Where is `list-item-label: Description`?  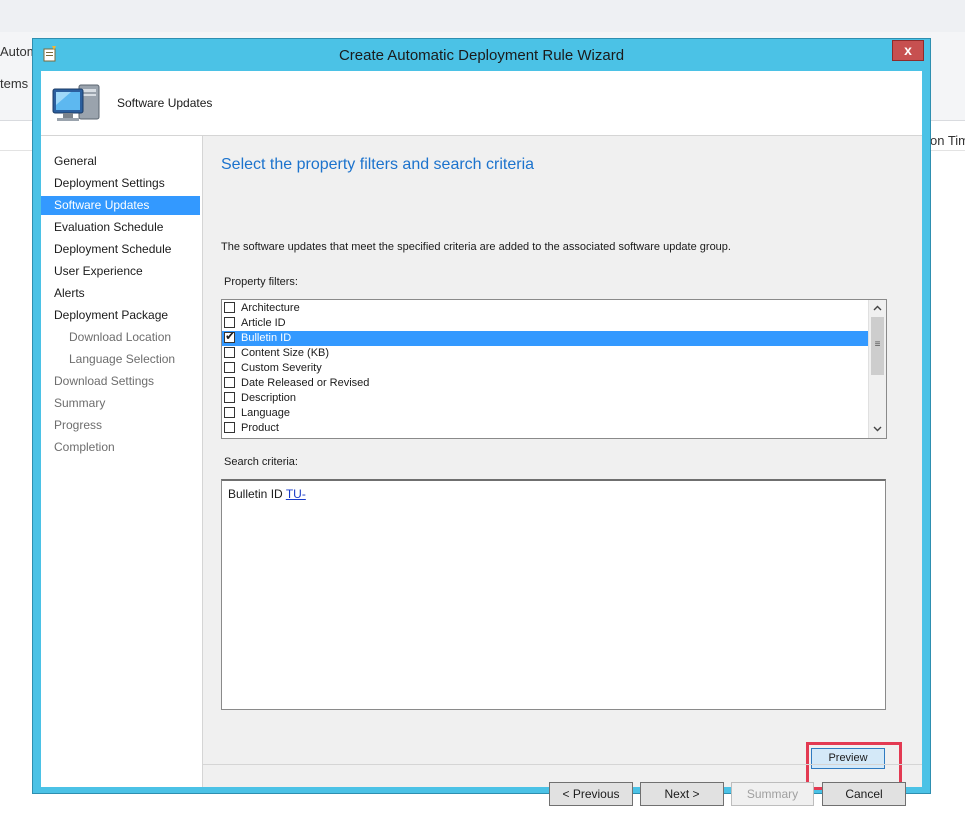 list-item-label: Description is located at coordinates (269, 398).